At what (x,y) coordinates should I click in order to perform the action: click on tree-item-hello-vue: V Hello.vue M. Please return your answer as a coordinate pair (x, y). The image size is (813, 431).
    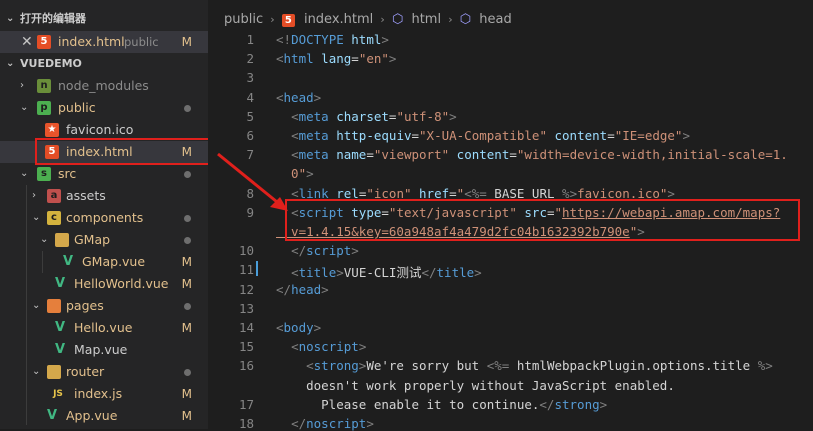
    Looking at the image, I should click on (104, 328).